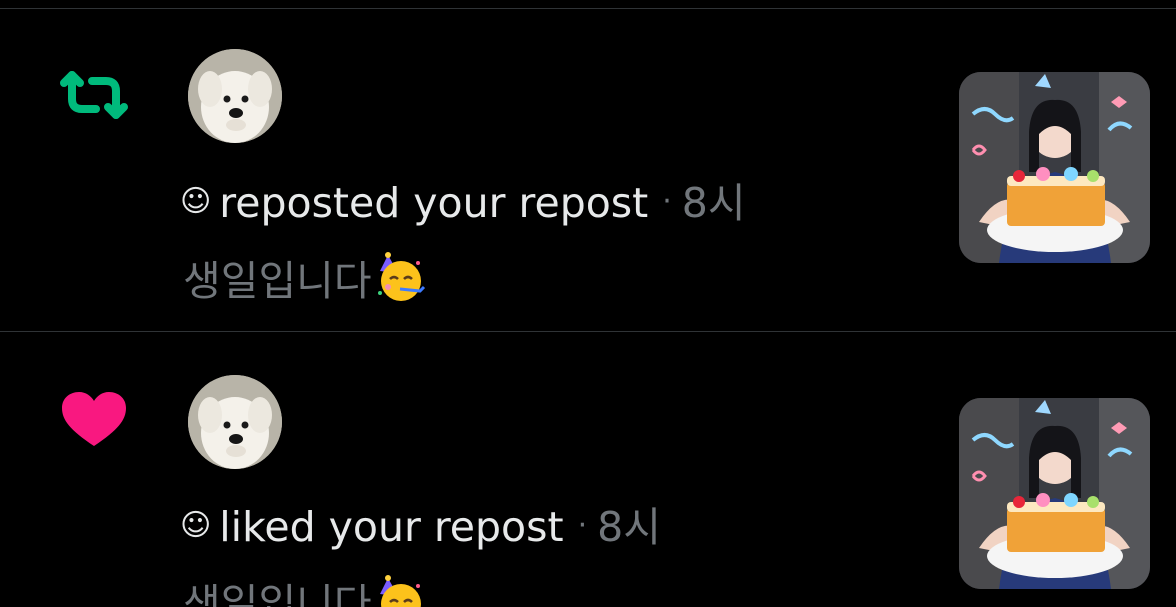 Image resolution: width=1176 pixels, height=607 pixels. I want to click on repost-icon, so click(94, 95).